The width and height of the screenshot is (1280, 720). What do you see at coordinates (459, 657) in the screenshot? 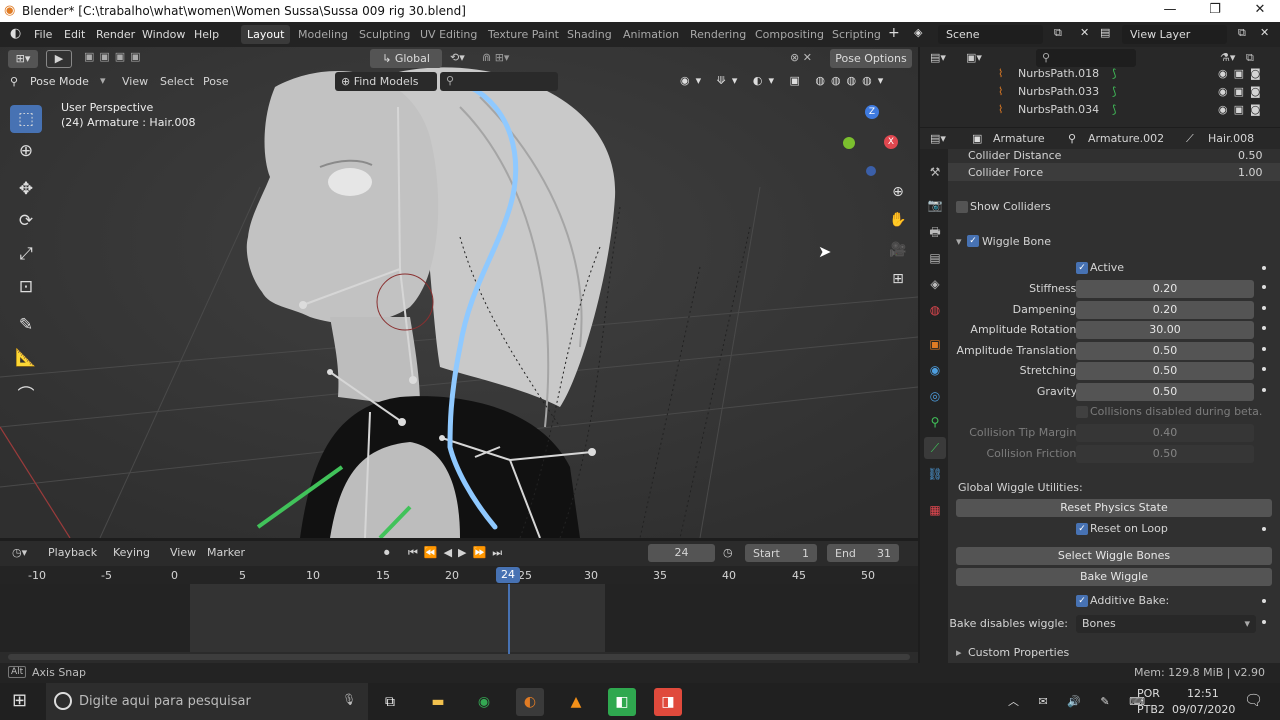
I see `horizontal-scrollbar` at bounding box center [459, 657].